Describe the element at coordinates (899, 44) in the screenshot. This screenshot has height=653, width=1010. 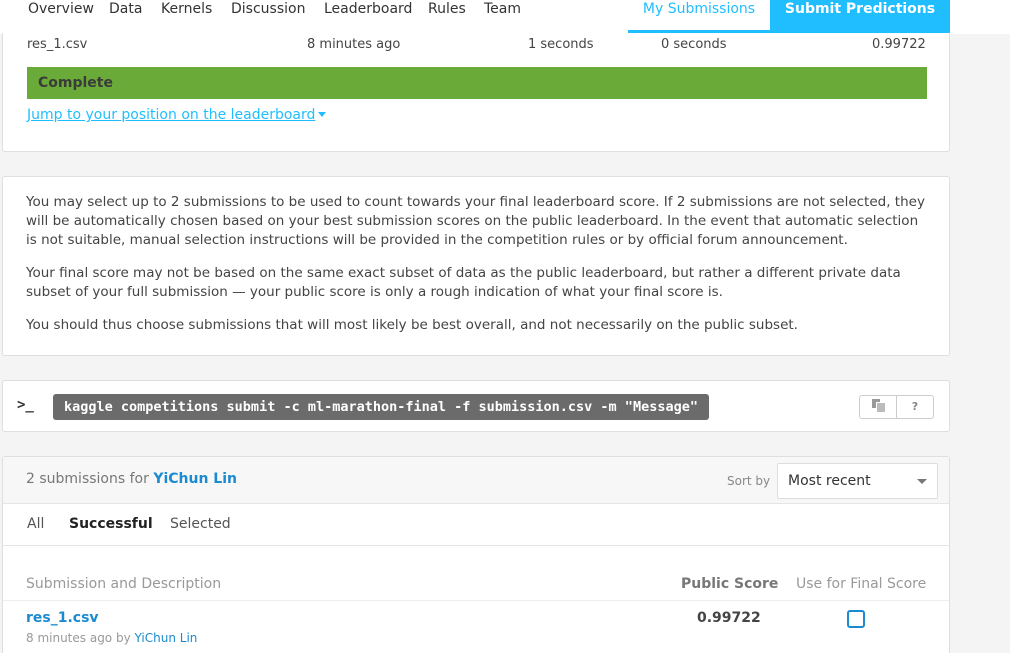
I see `latest-score: 0.99722` at that location.